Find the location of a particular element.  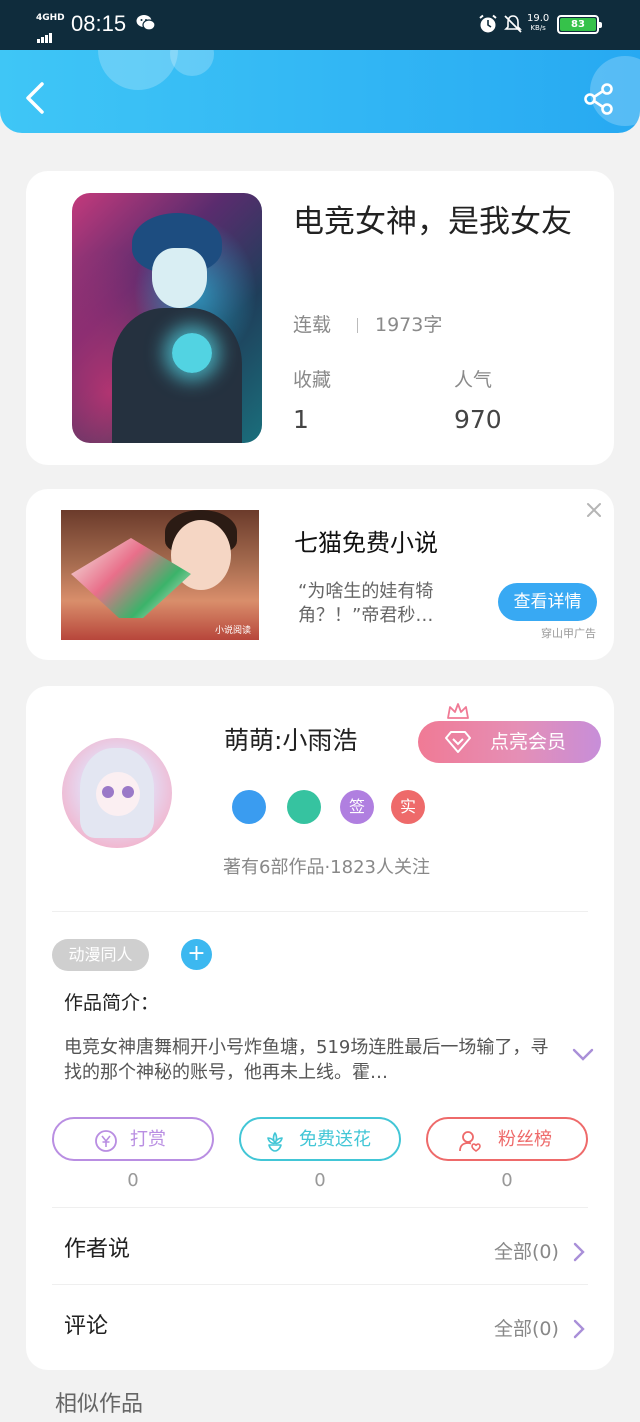

speed-unit: KB/s is located at coordinates (538, 28).